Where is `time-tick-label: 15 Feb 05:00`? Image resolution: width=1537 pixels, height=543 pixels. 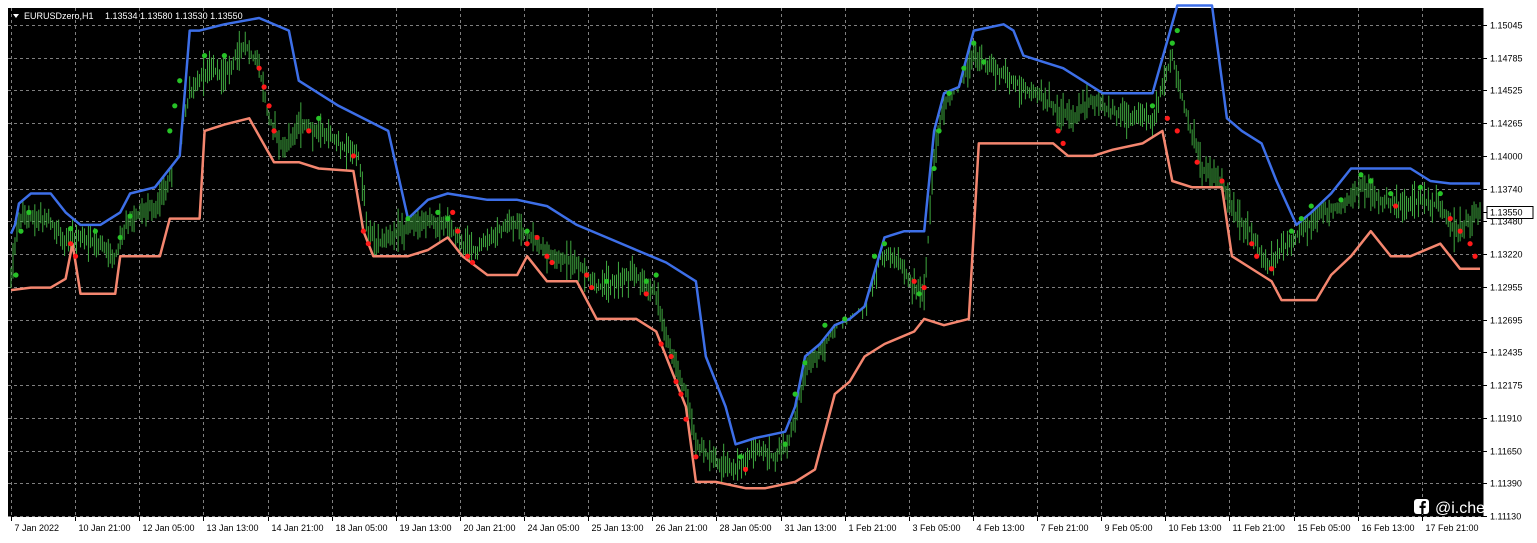 time-tick-label: 15 Feb 05:00 is located at coordinates (1324, 528).